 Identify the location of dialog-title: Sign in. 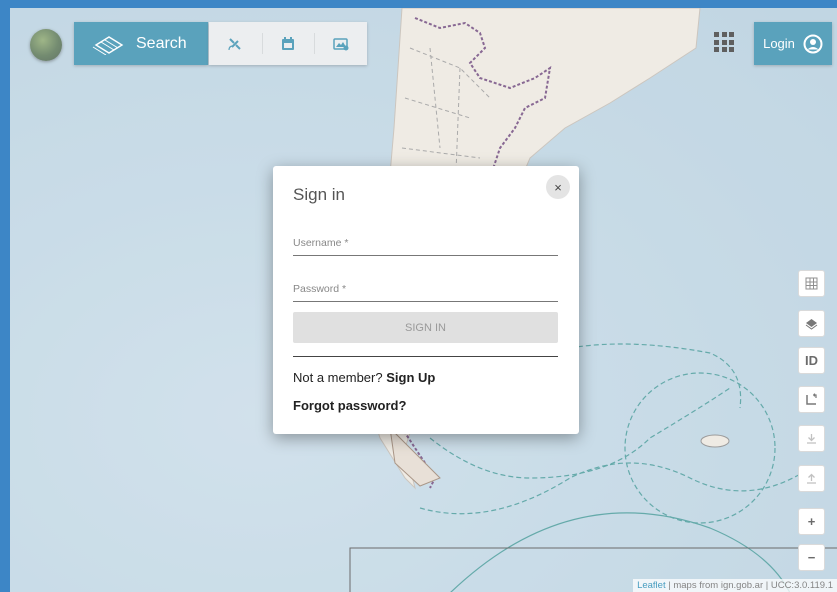
(319, 194).